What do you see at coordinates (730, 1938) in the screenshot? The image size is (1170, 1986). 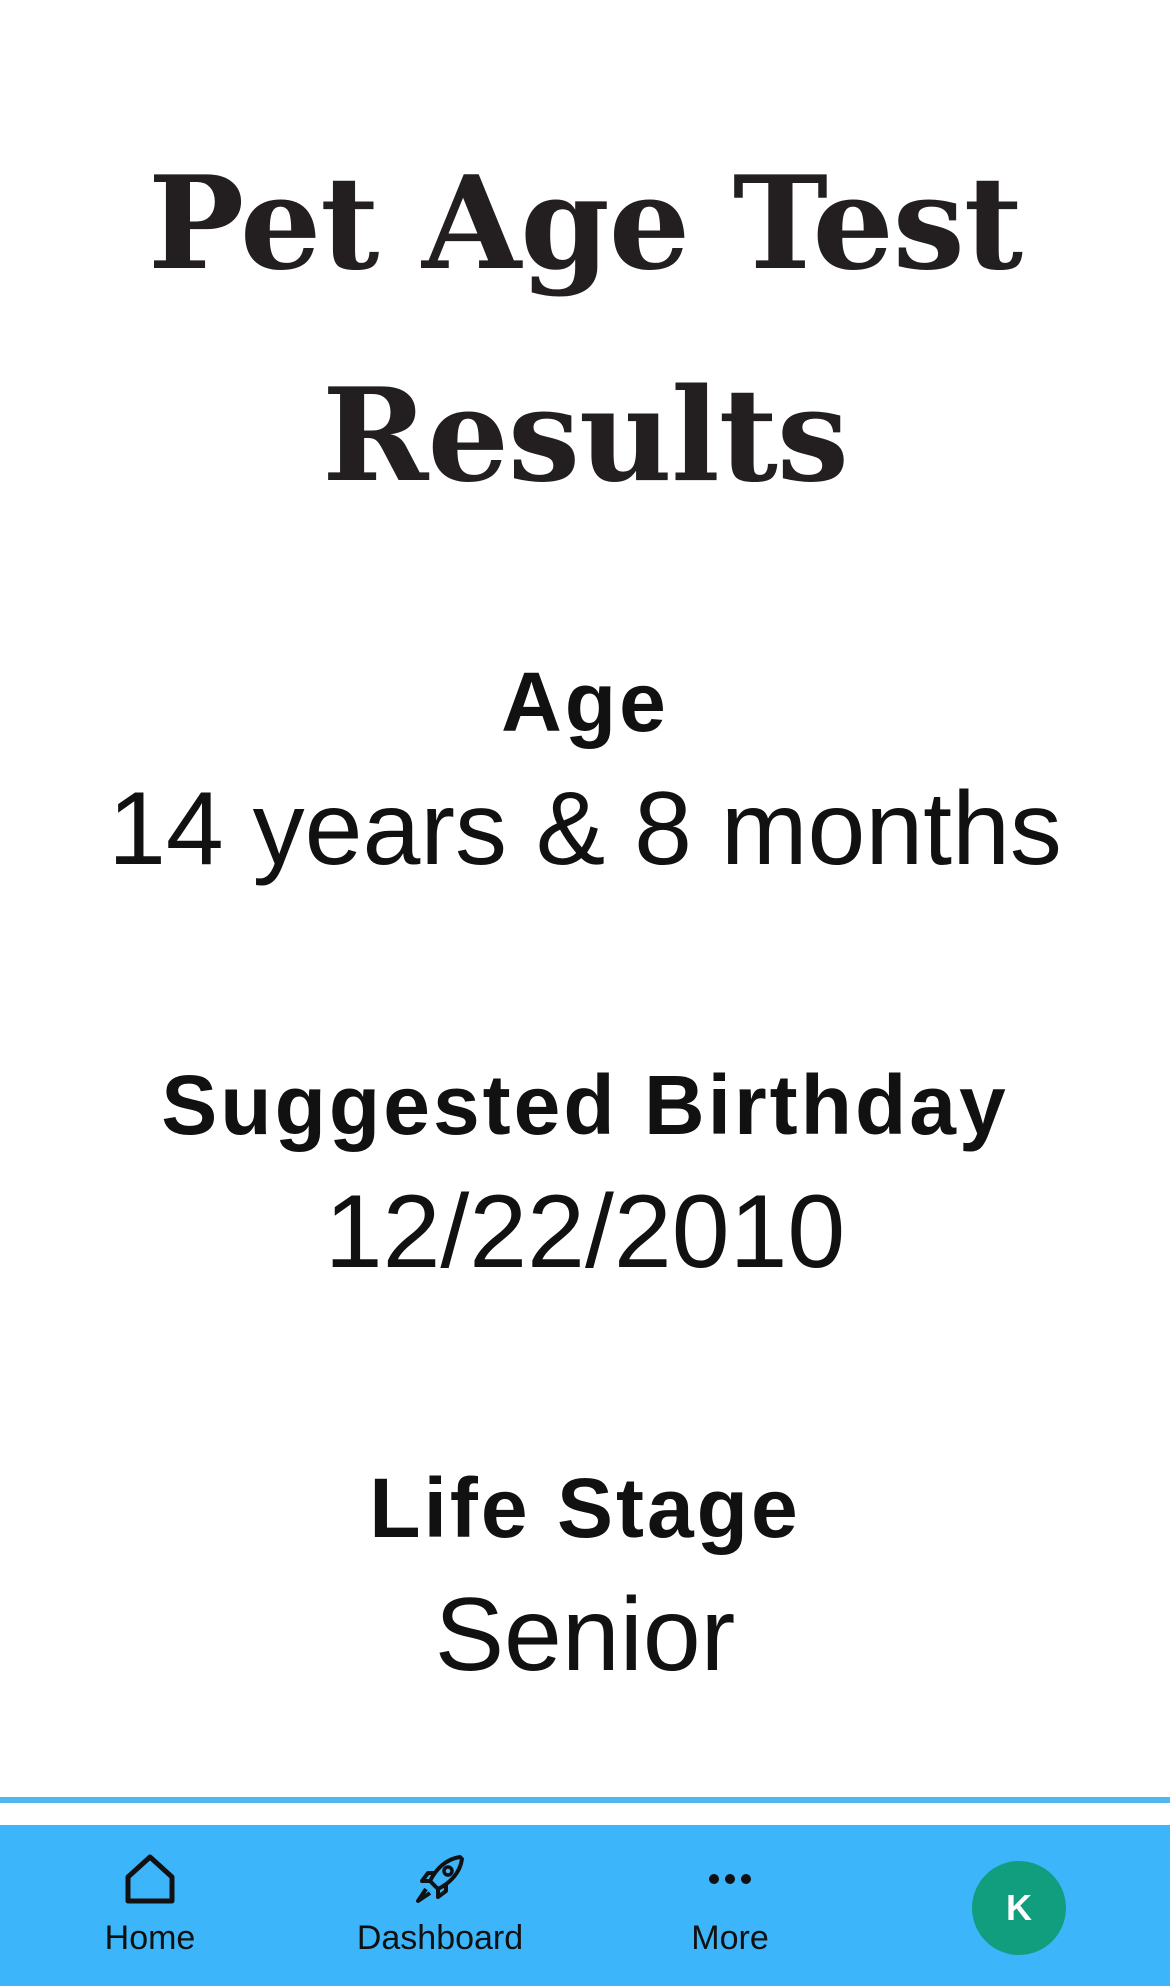 I see `nav-label-more: More` at bounding box center [730, 1938].